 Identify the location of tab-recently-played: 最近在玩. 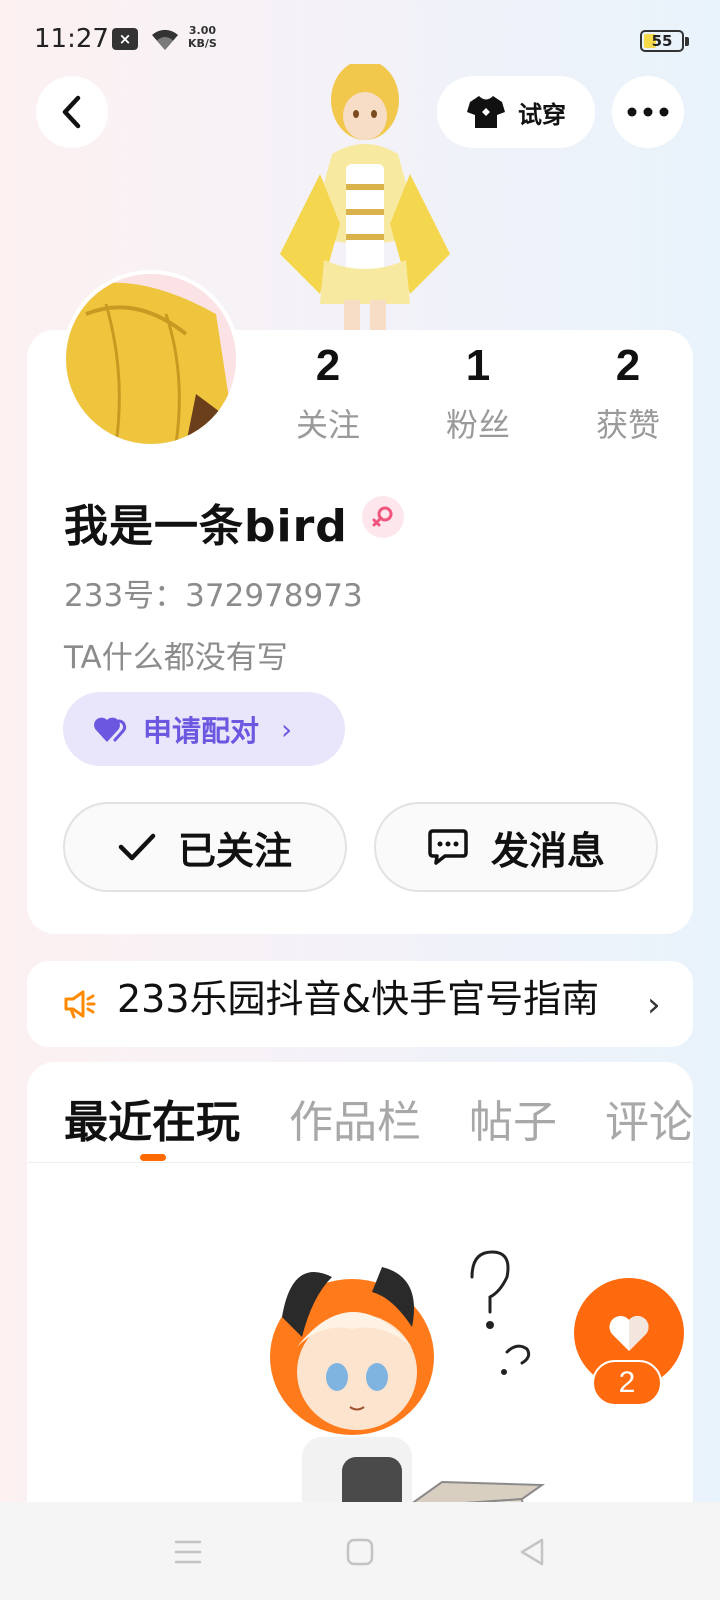
(152, 1118).